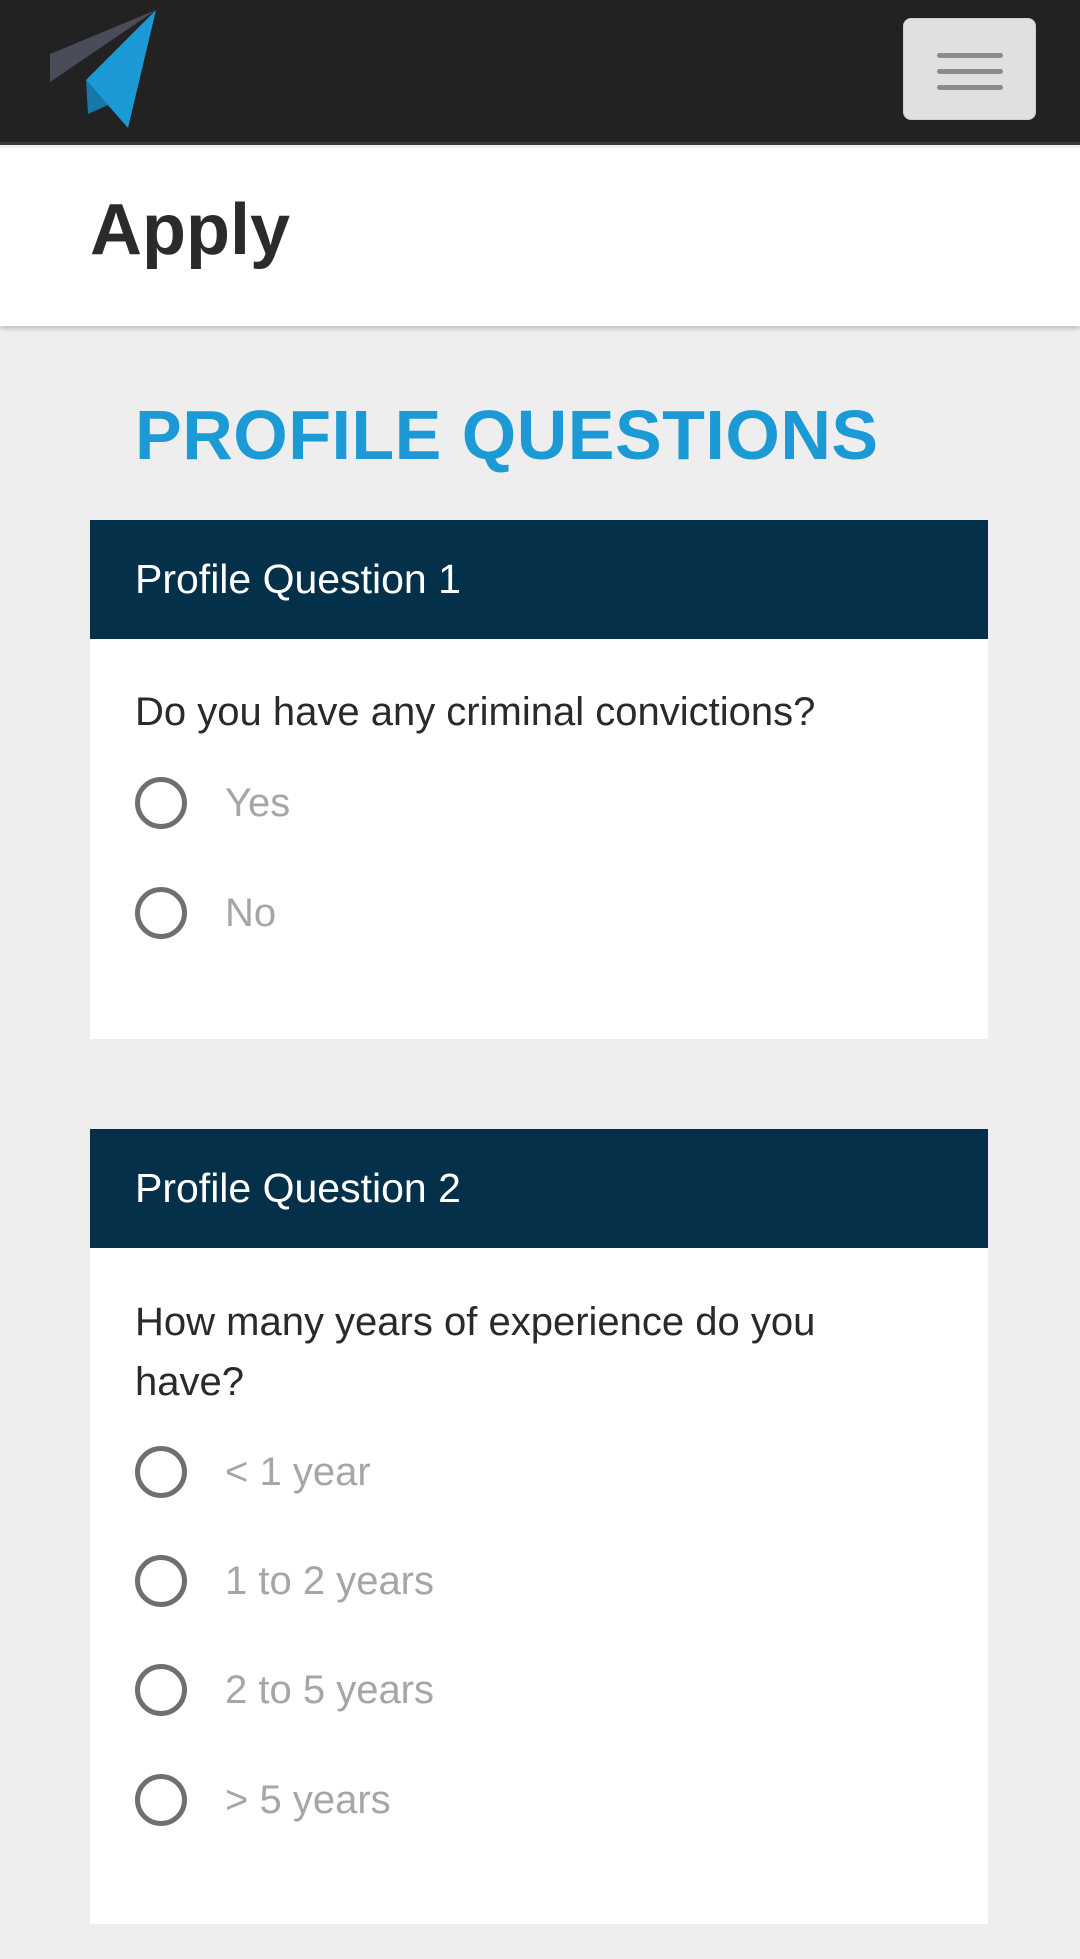 The width and height of the screenshot is (1080, 1959). I want to click on radio-option-label: 2 to 5 years, so click(330, 1689).